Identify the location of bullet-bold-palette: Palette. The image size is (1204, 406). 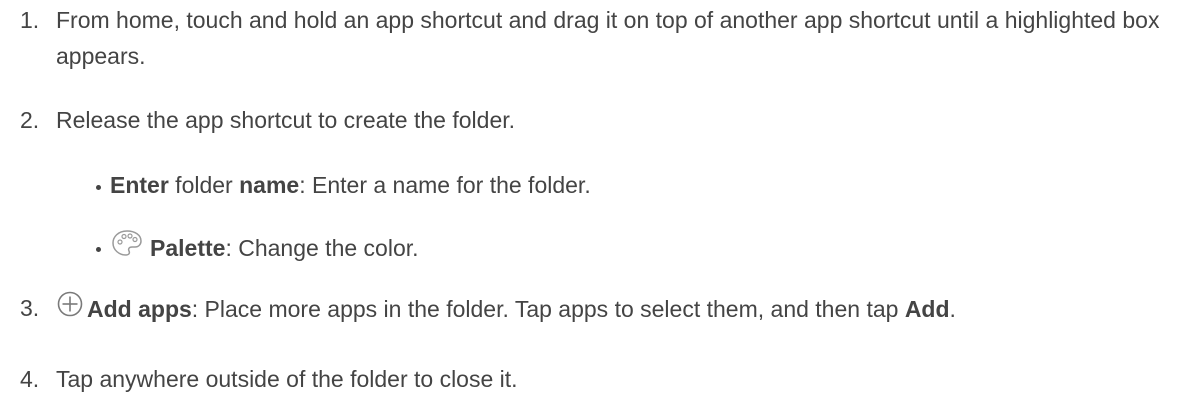
(188, 247).